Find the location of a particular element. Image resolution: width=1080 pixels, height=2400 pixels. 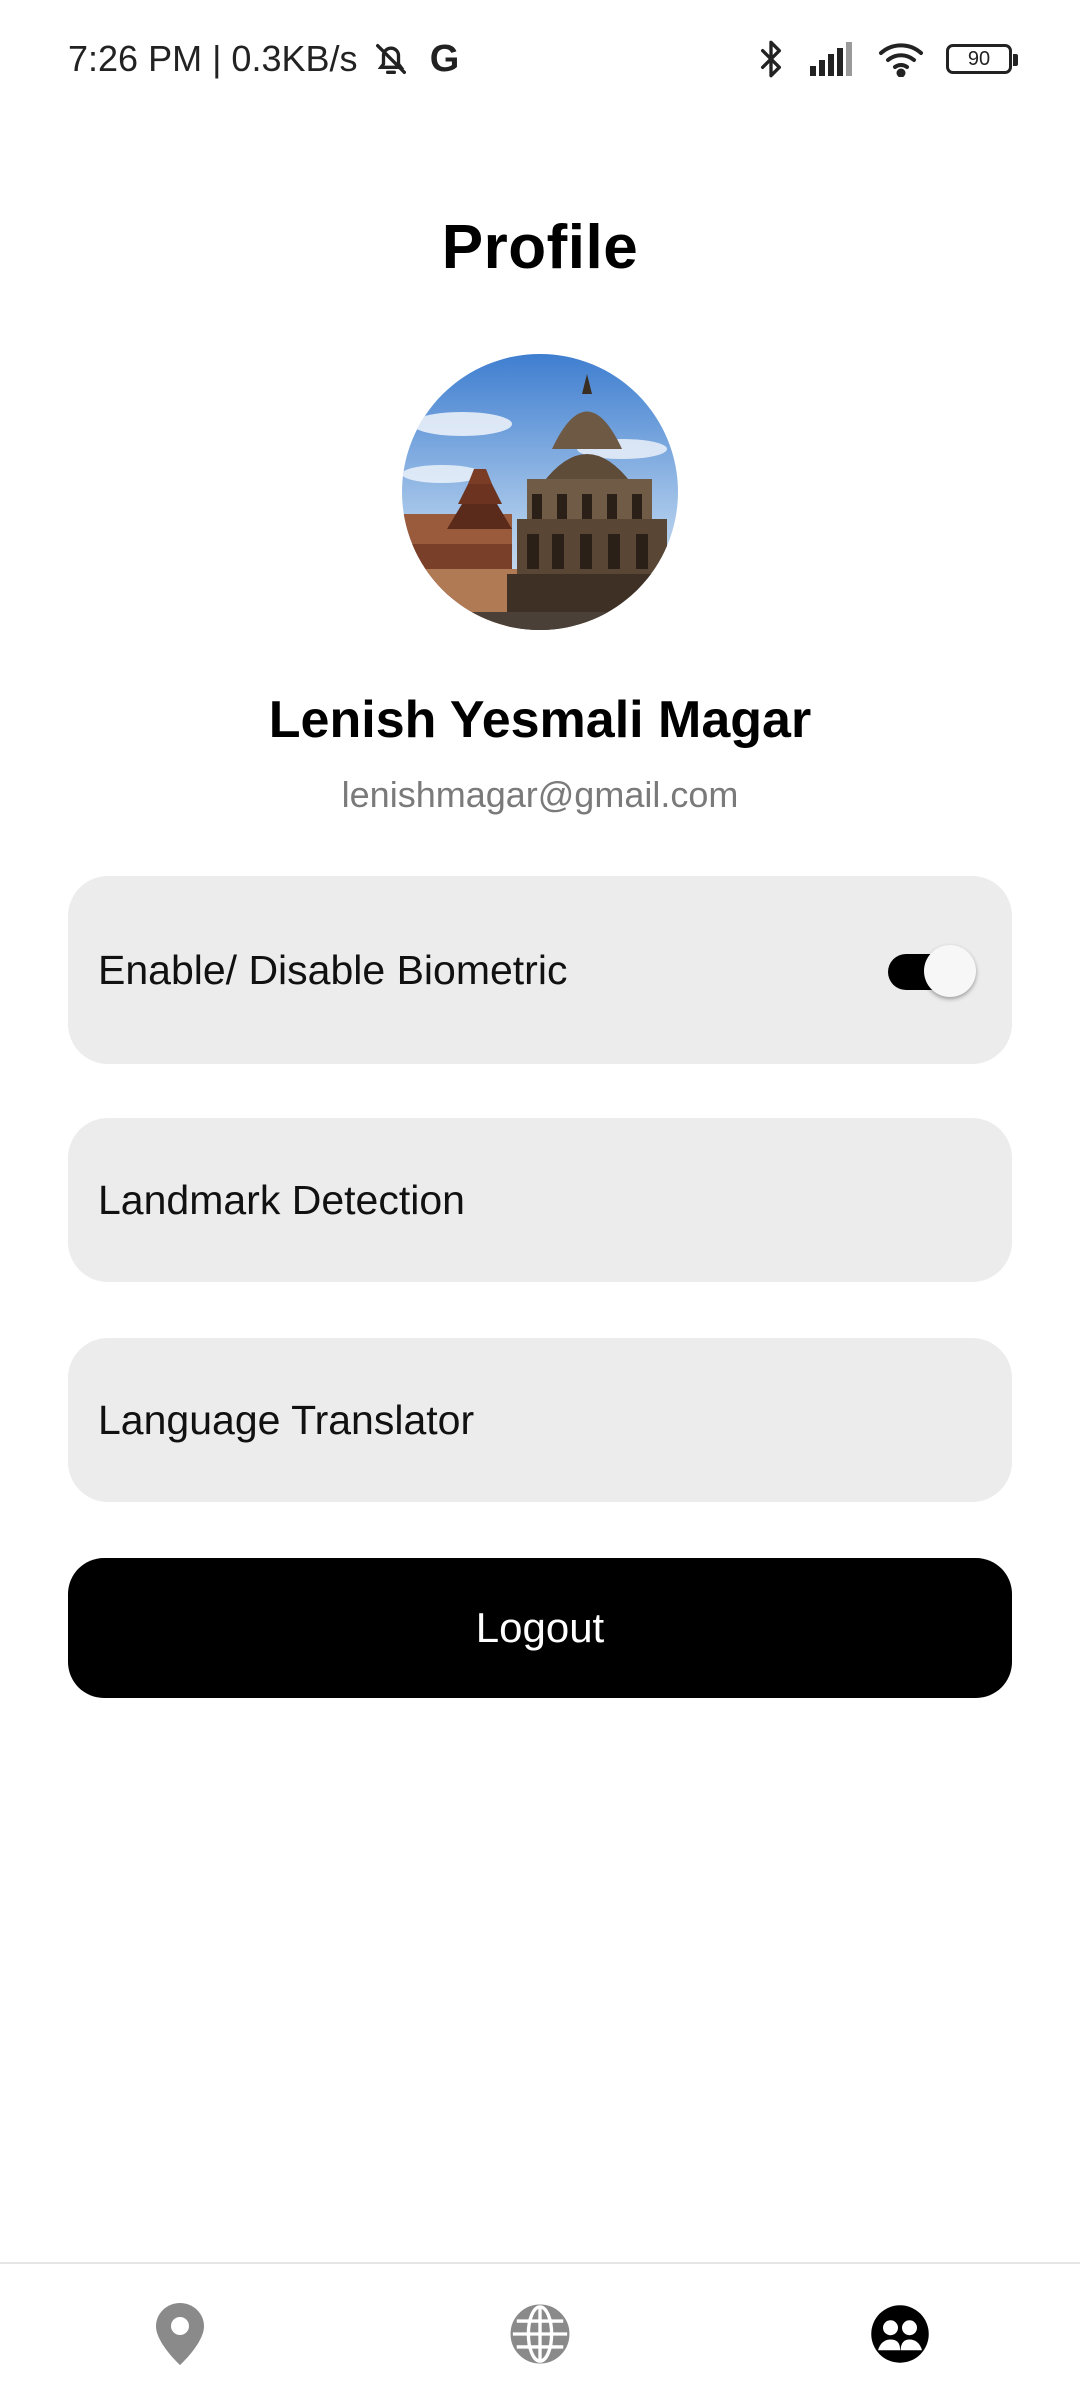

nav-map-button is located at coordinates (180, 2334).